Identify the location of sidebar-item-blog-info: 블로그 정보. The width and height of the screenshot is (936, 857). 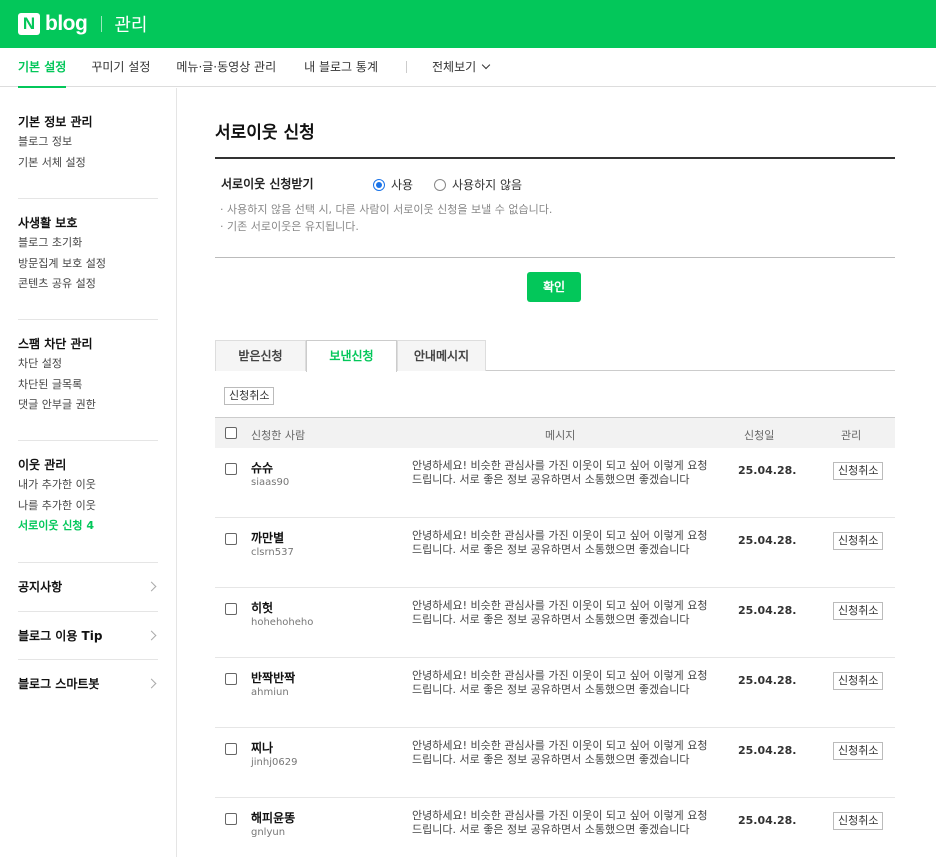
(88, 142).